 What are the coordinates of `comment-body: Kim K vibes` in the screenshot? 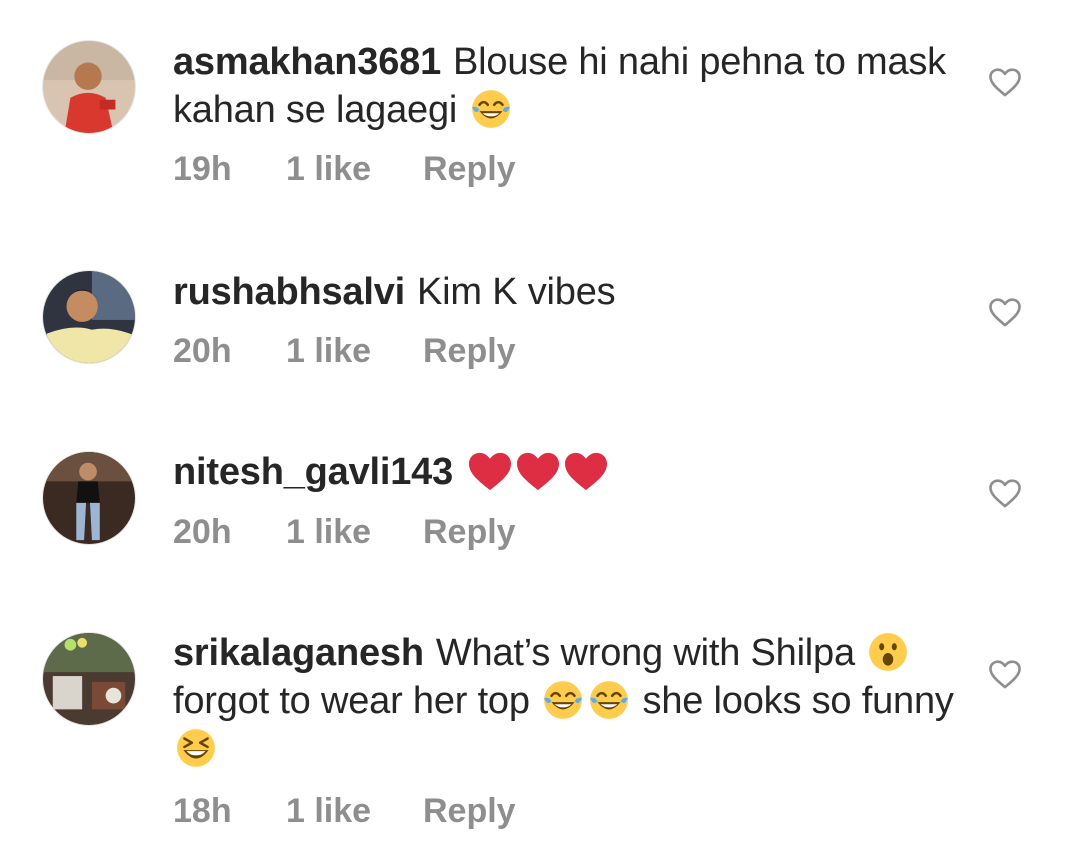 It's located at (516, 292).